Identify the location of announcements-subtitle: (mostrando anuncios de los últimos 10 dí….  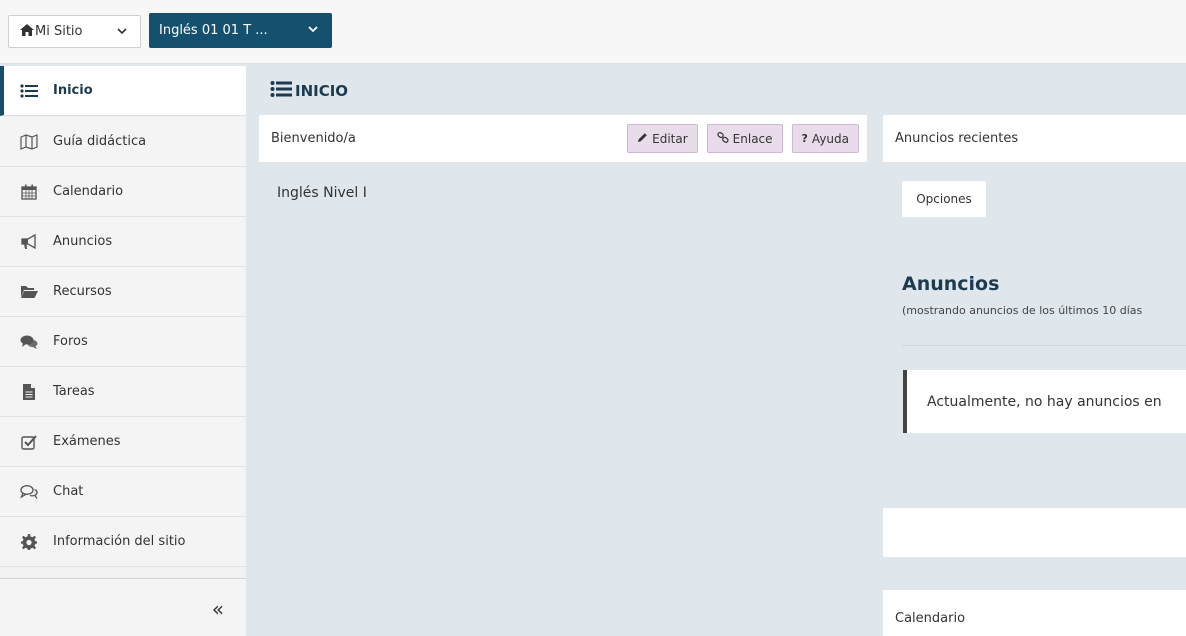
(1022, 310).